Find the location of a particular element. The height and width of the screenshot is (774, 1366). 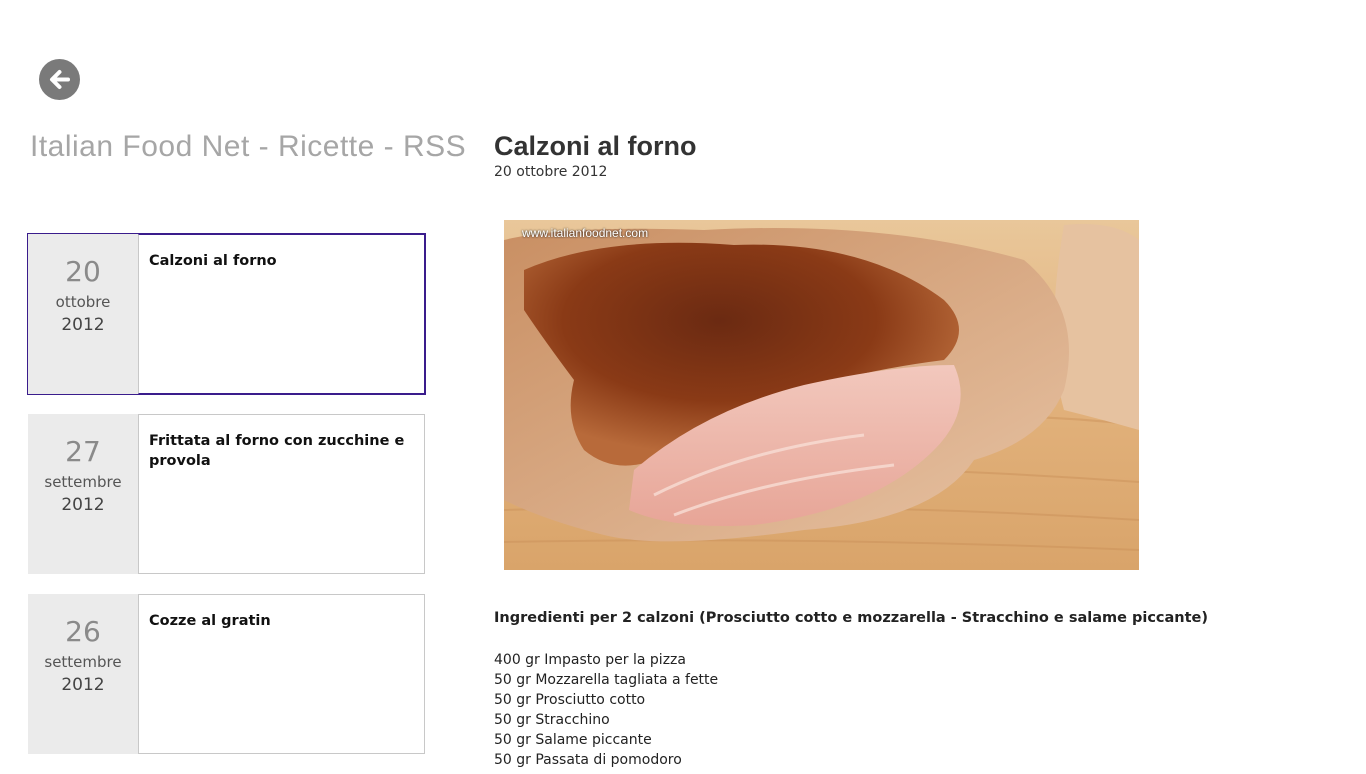

back-arrow-icon is located at coordinates (60, 79).